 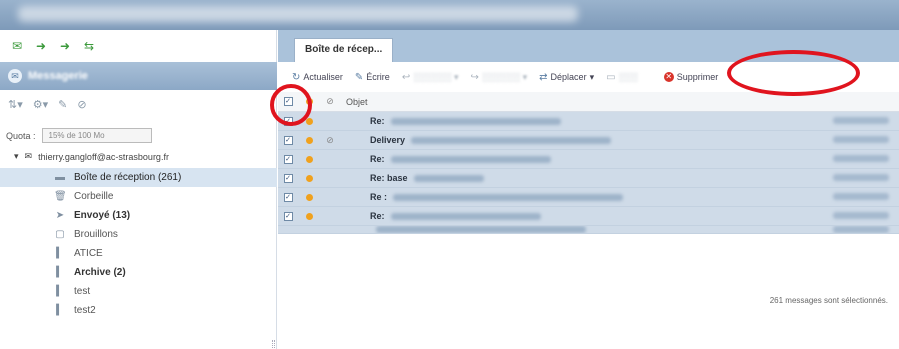 What do you see at coordinates (100, 272) in the screenshot?
I see `folder-label: Archive (2)` at bounding box center [100, 272].